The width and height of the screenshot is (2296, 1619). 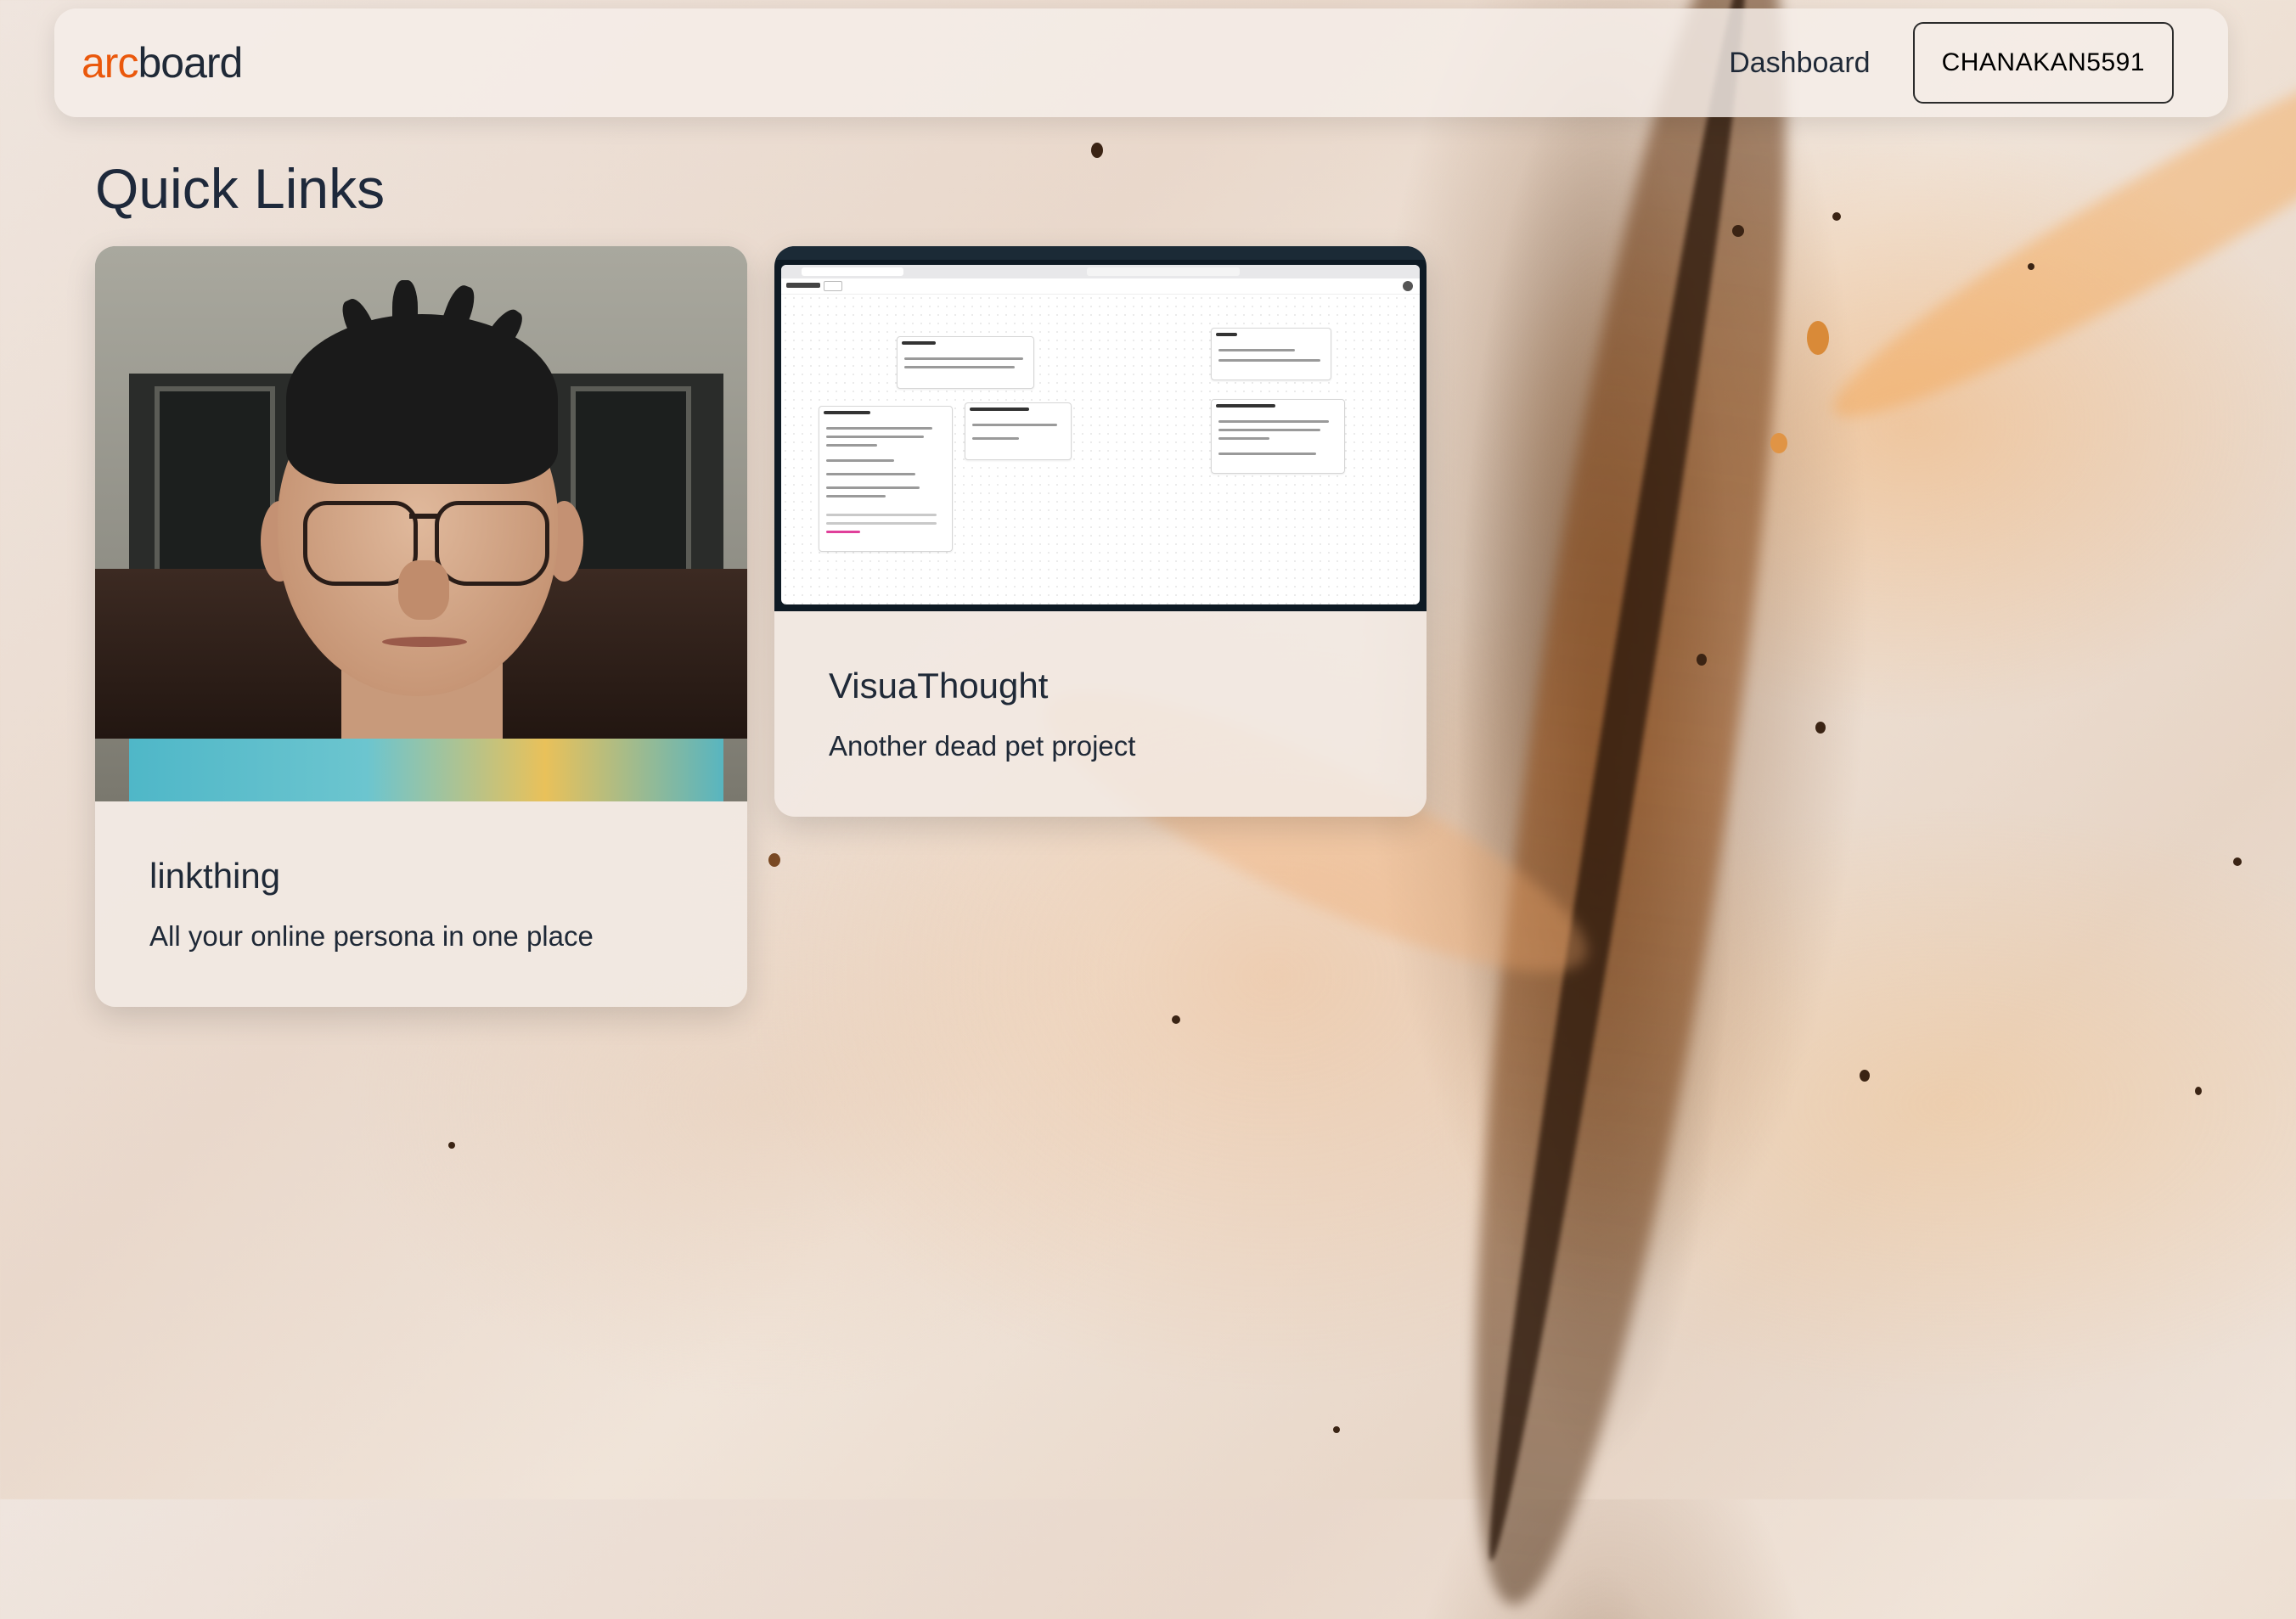 I want to click on logo: arcboard, so click(x=163, y=62).